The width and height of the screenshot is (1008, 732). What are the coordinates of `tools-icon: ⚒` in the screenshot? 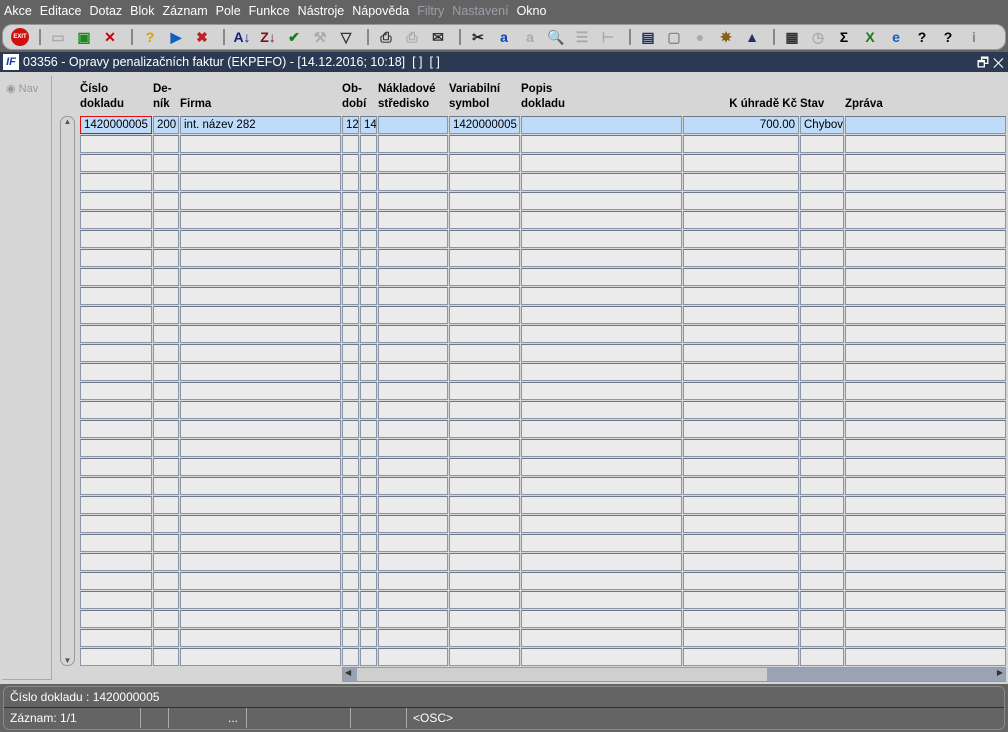 It's located at (320, 37).